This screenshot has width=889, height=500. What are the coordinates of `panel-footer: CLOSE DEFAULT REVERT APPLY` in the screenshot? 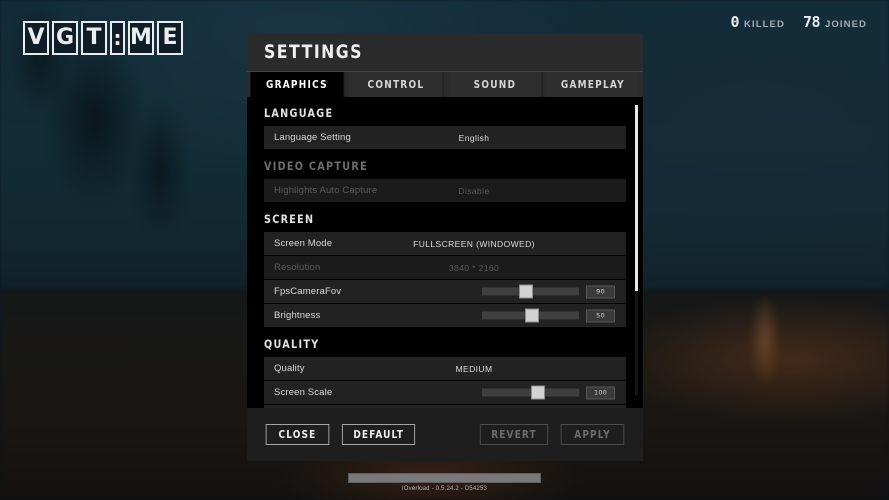 It's located at (445, 434).